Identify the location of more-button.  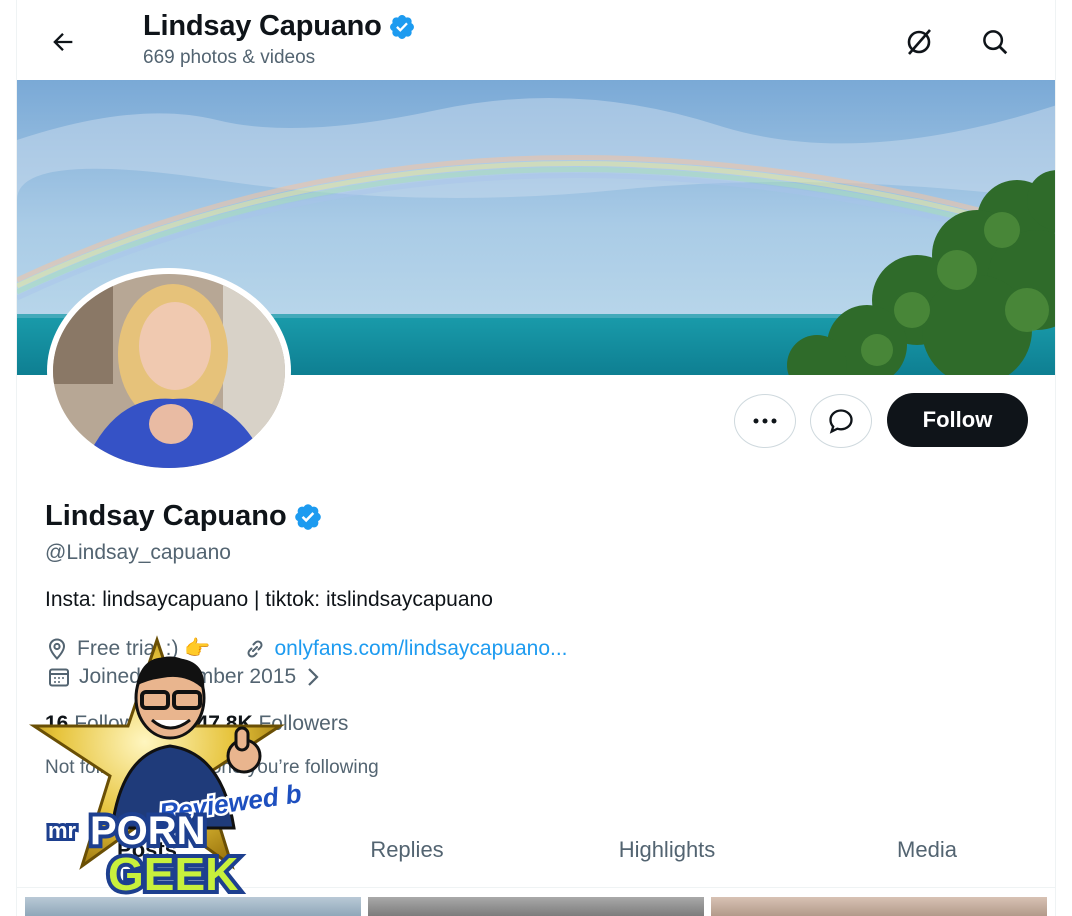
(765, 421).